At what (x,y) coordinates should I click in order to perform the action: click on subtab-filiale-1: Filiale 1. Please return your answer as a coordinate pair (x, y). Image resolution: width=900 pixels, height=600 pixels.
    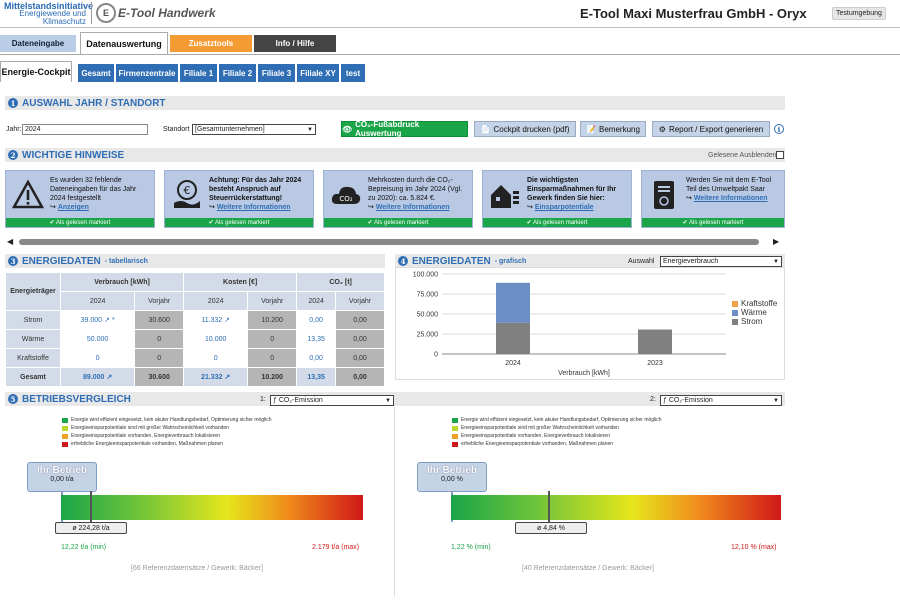
    Looking at the image, I should click on (198, 73).